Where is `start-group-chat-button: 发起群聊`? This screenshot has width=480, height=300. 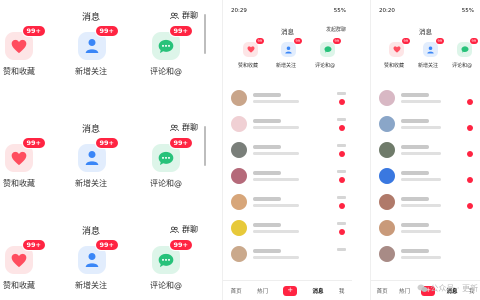
start-group-chat-button: 发起群聊 is located at coordinates (336, 29).